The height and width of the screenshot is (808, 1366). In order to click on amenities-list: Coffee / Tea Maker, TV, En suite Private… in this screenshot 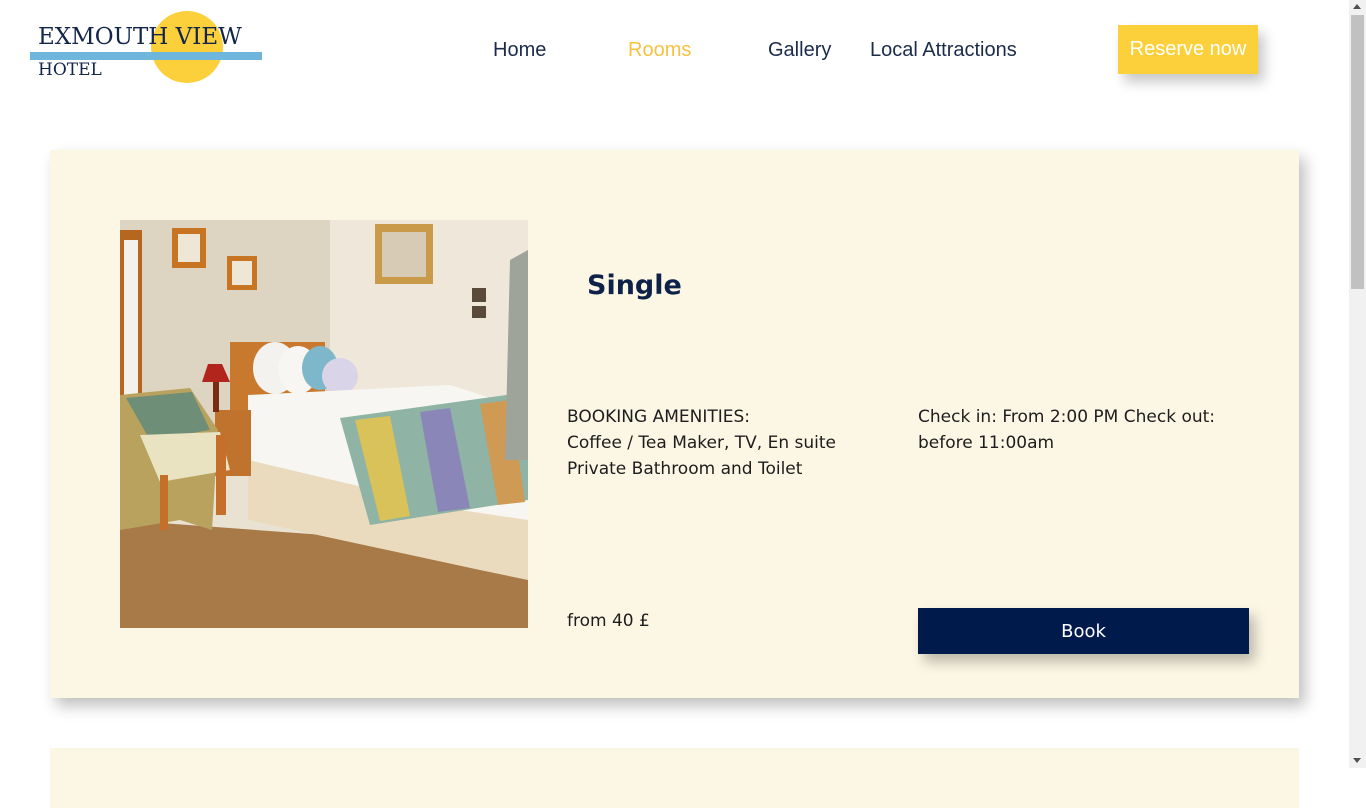, I will do `click(702, 456)`.